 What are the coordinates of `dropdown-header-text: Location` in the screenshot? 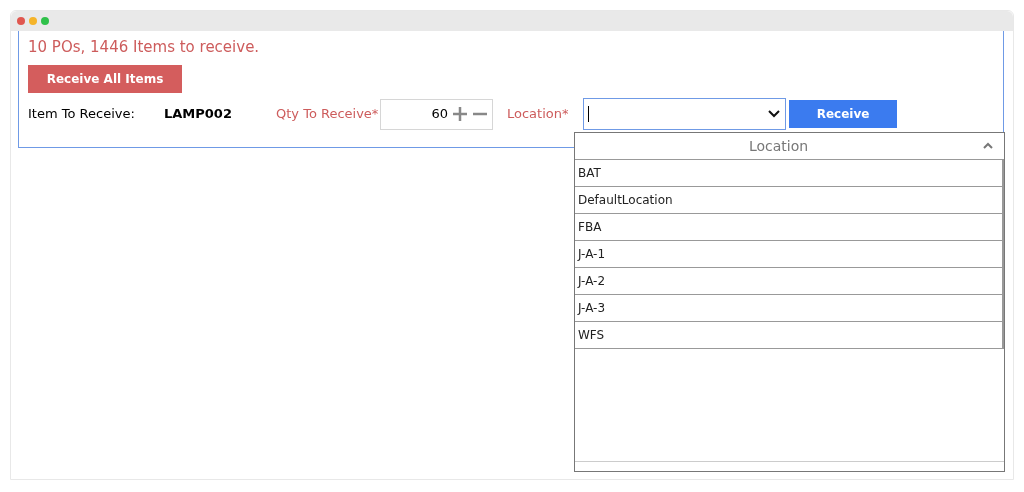 It's located at (778, 146).